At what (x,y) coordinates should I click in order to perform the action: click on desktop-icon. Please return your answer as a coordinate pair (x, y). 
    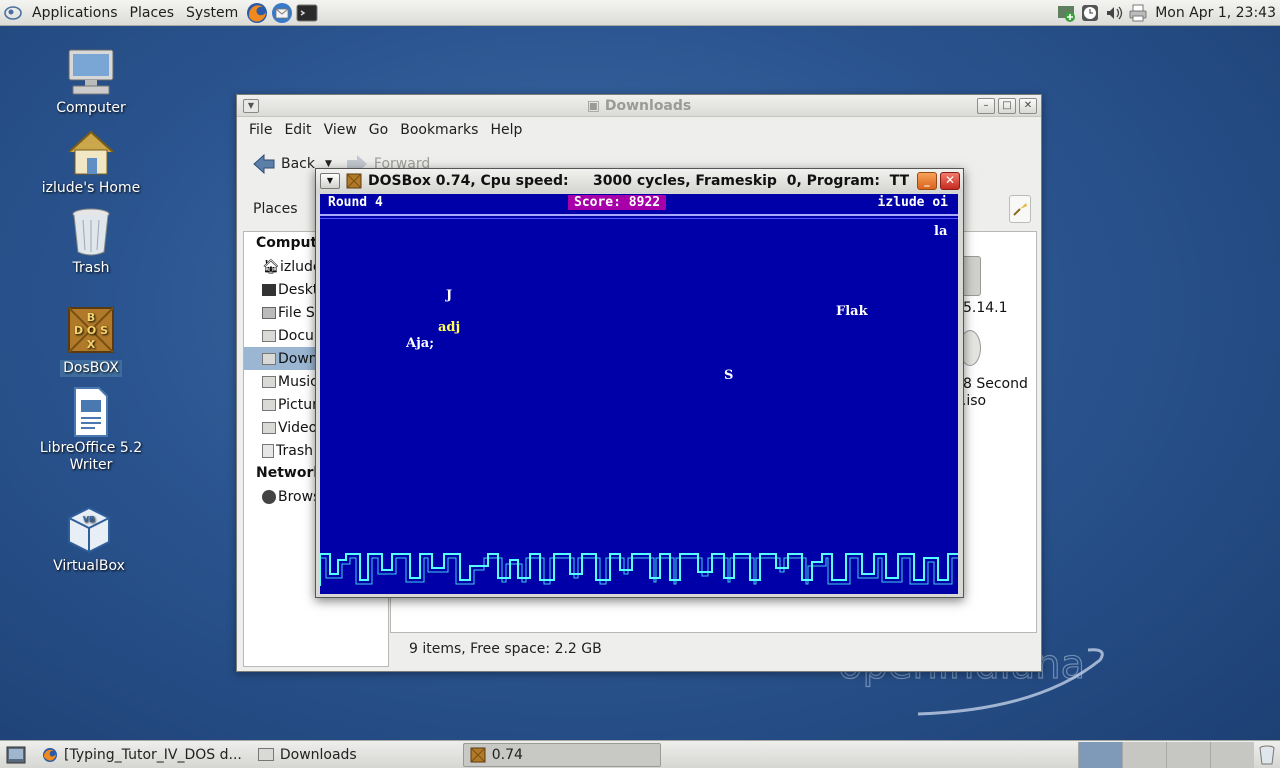
    Looking at the image, I should click on (269, 289).